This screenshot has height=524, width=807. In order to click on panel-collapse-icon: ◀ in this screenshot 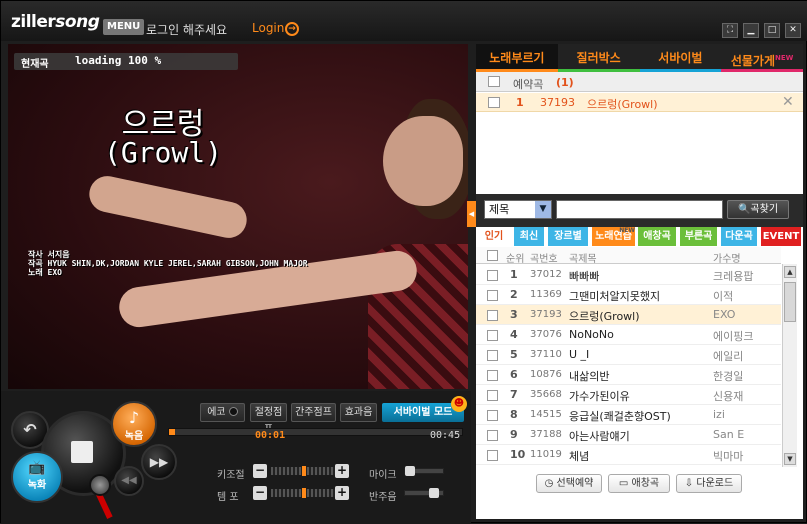, I will do `click(471, 214)`.